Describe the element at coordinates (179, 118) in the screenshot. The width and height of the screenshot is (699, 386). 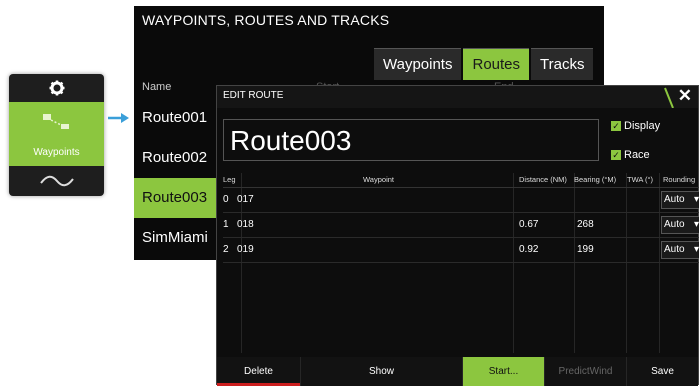
I see `list-item: Route001` at that location.